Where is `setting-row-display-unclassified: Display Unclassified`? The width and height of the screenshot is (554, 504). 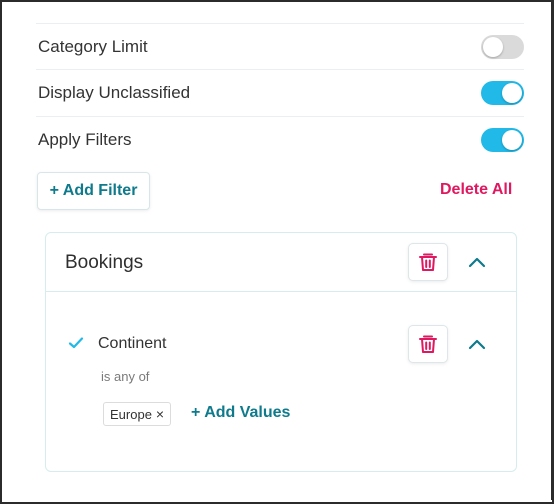 setting-row-display-unclassified: Display Unclassified is located at coordinates (280, 92).